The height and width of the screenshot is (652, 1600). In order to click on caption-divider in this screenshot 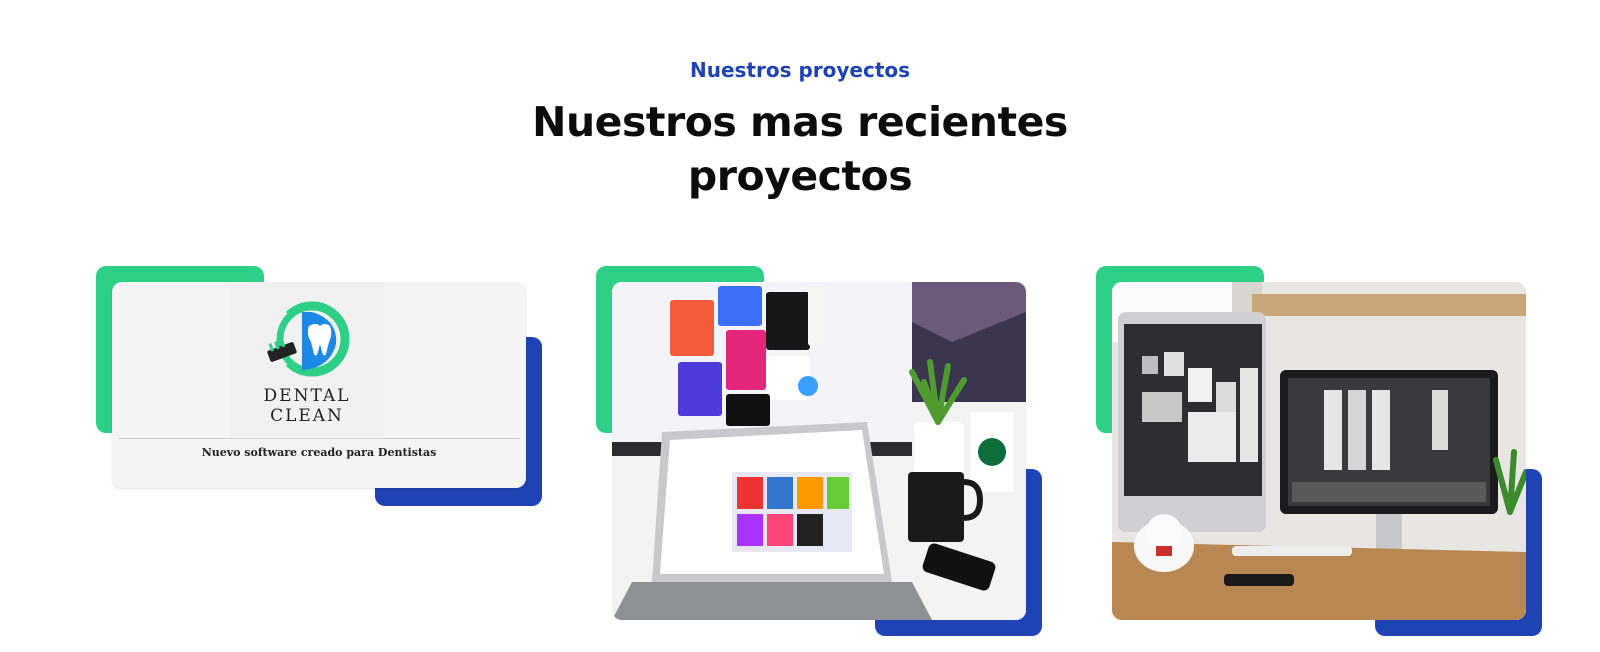, I will do `click(319, 438)`.